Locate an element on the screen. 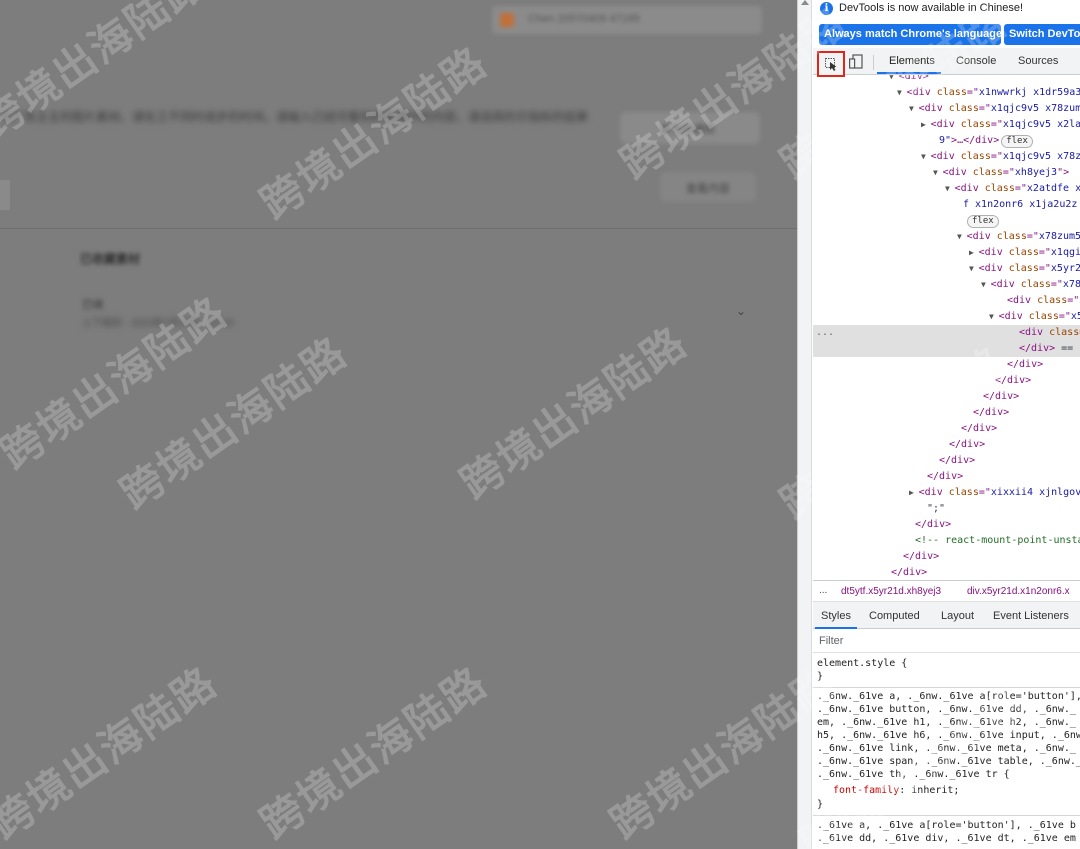  dom-token: <div is located at coordinates (921, 92).